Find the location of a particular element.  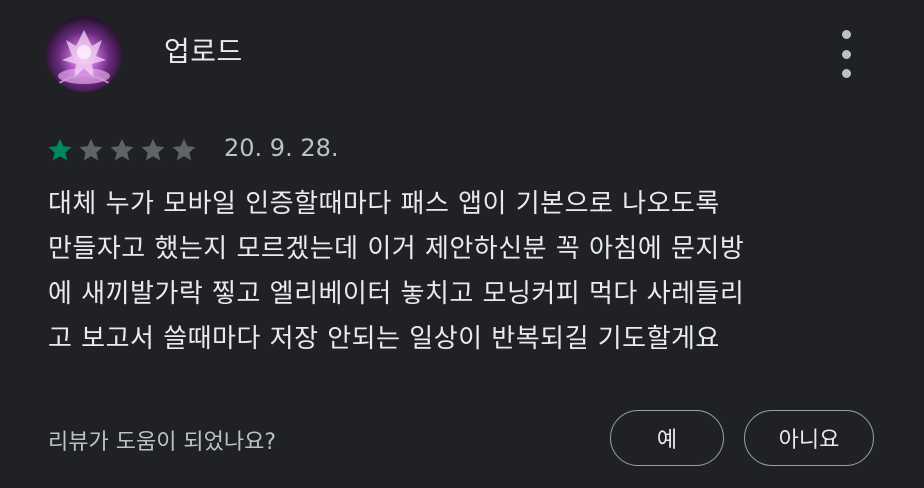

helpful-question: 리뷰가 도움이 되었나요? is located at coordinates (162, 442).